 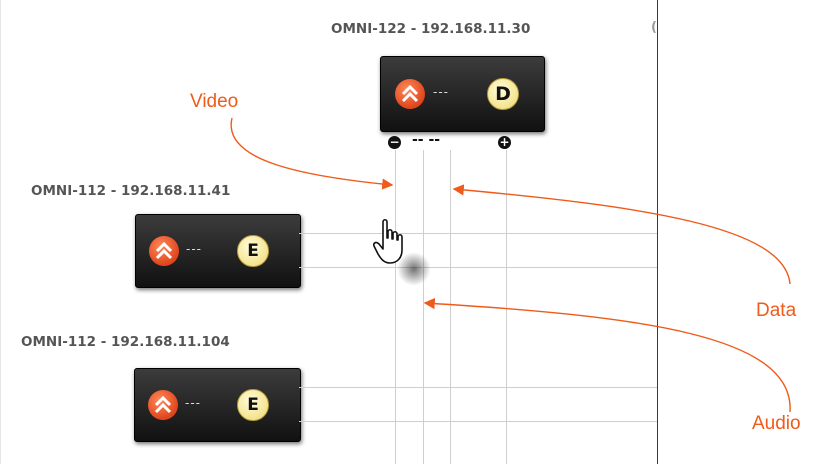 What do you see at coordinates (776, 310) in the screenshot?
I see `callout-data: Data` at bounding box center [776, 310].